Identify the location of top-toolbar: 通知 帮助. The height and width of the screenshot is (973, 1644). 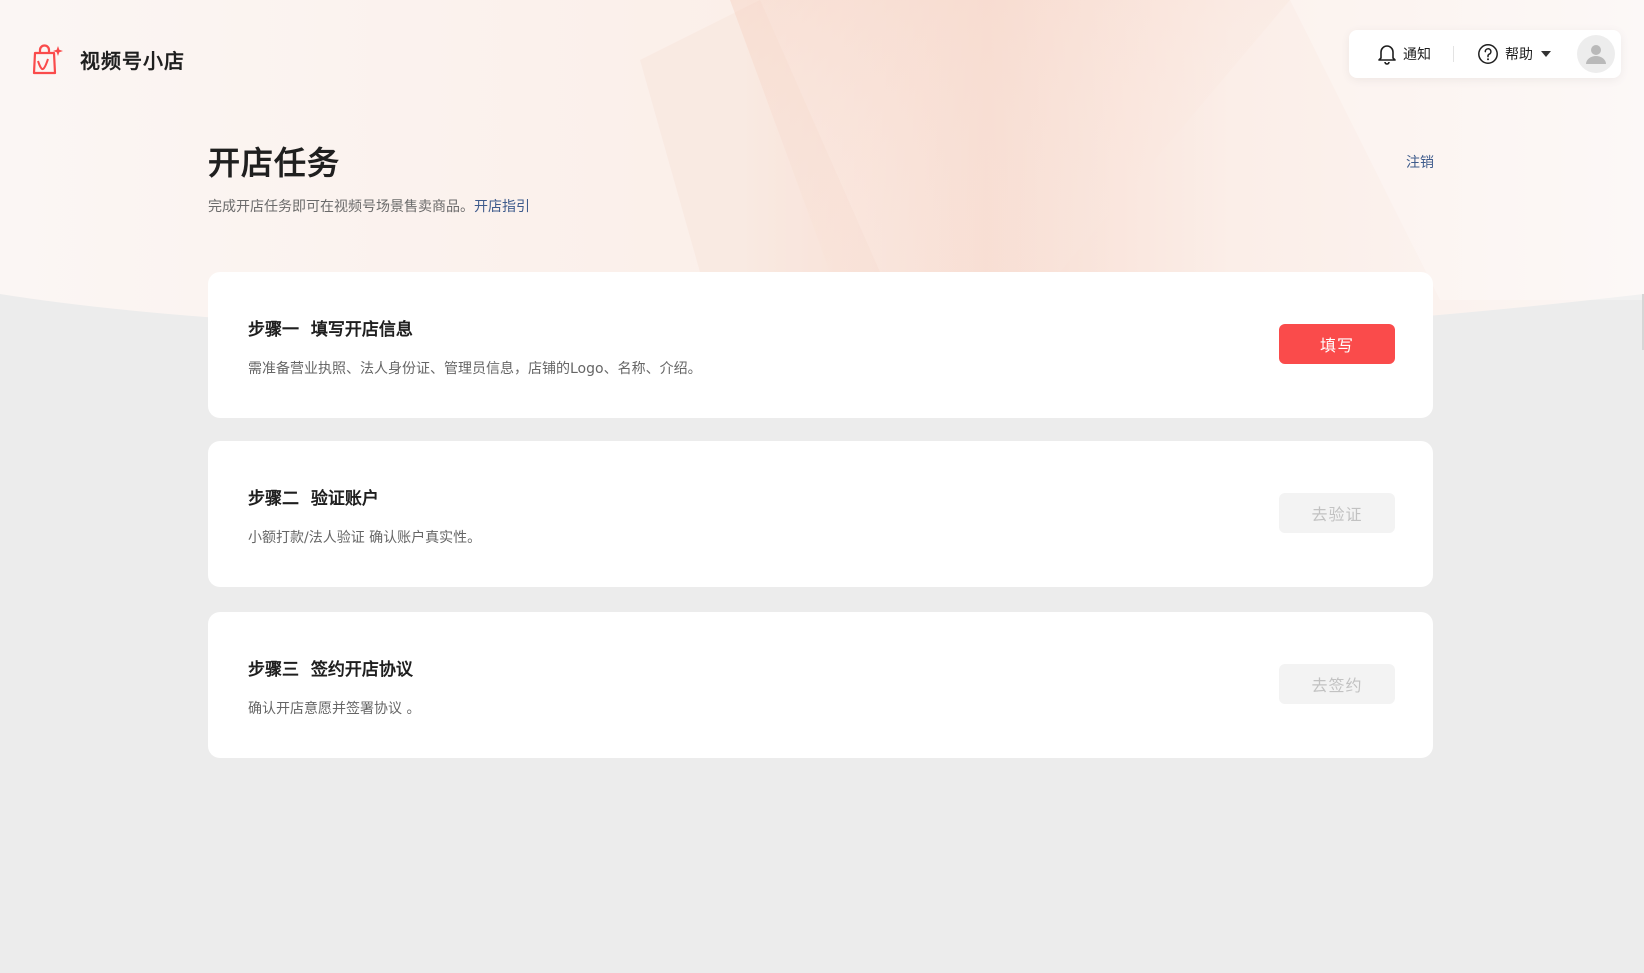
(1485, 54).